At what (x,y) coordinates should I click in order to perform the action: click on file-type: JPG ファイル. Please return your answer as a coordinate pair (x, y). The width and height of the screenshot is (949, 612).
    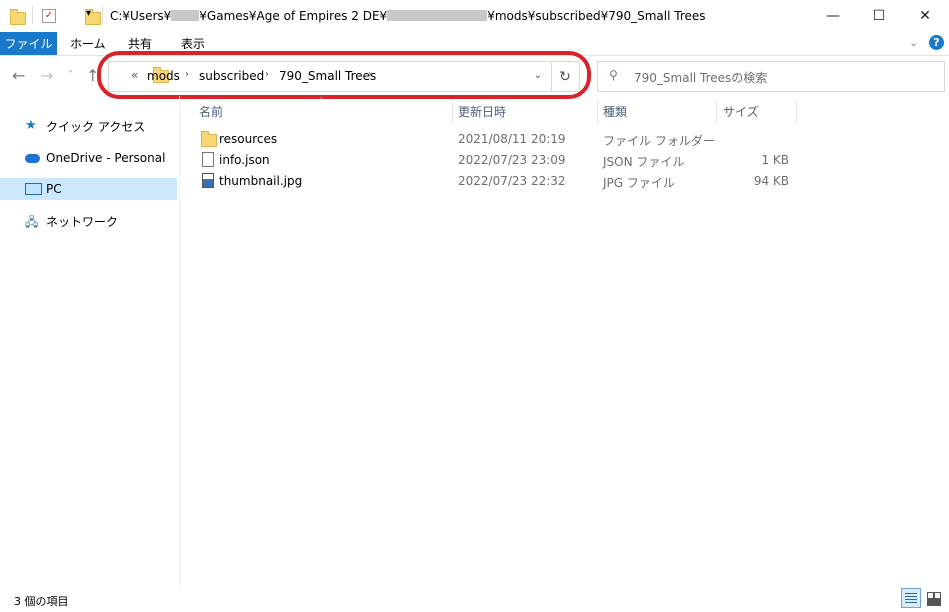
    Looking at the image, I should click on (639, 183).